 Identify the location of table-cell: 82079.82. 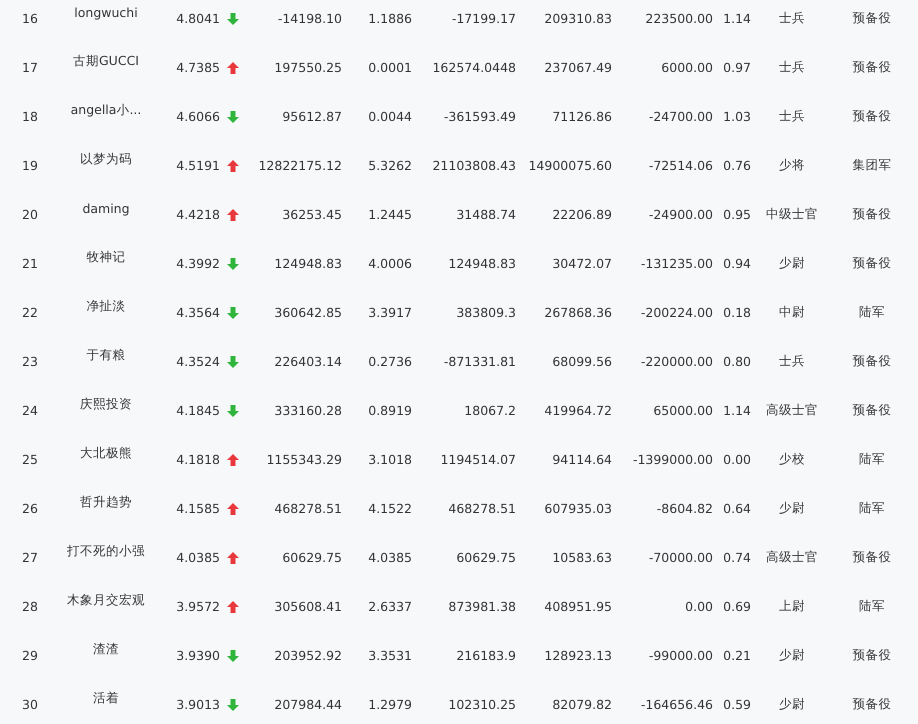
(582, 704).